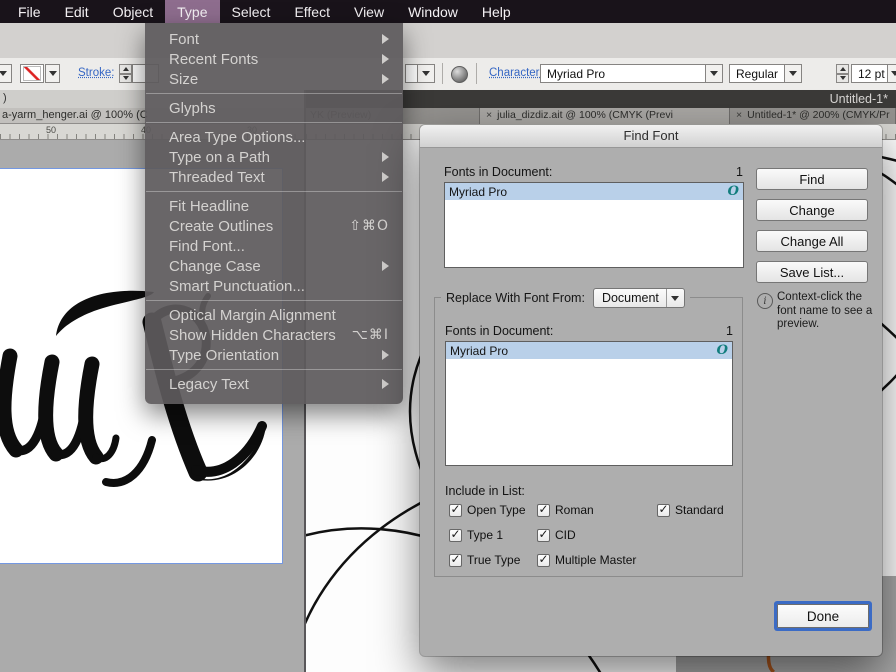 The height and width of the screenshot is (672, 896). What do you see at coordinates (516, 73) in the screenshot?
I see `character-link: Character:` at bounding box center [516, 73].